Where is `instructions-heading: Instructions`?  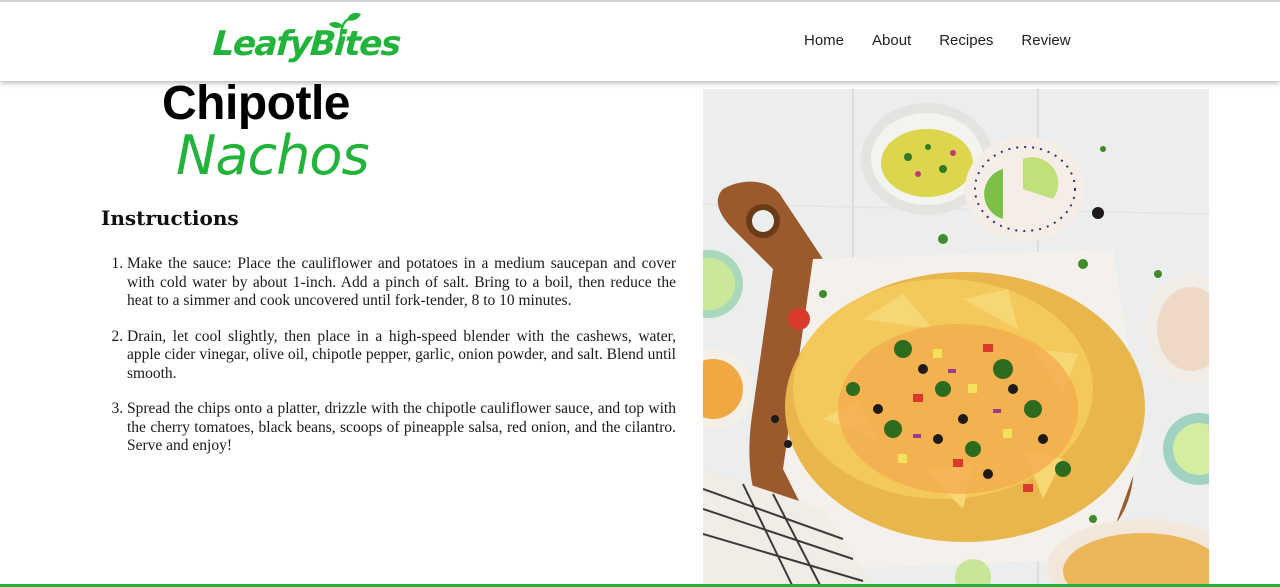
instructions-heading: Instructions is located at coordinates (170, 218).